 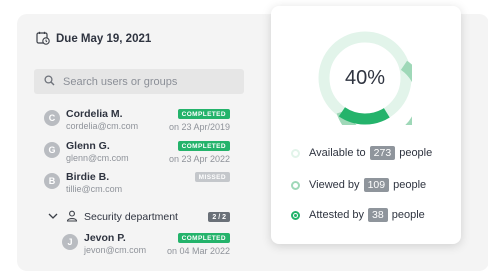 I want to click on user-email: glenn@cm.com, so click(x=97, y=158).